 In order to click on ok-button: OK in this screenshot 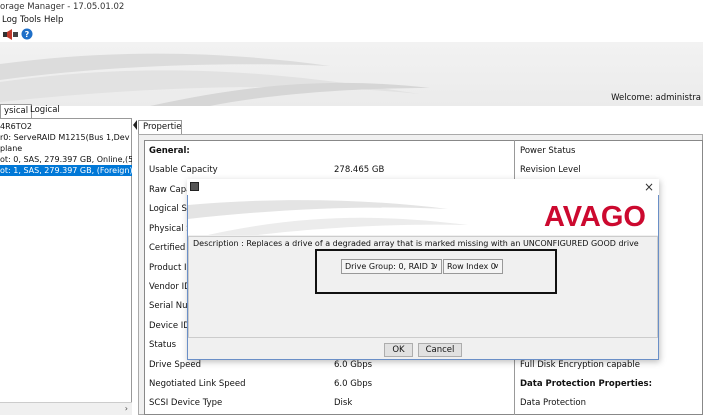, I will do `click(398, 350)`.